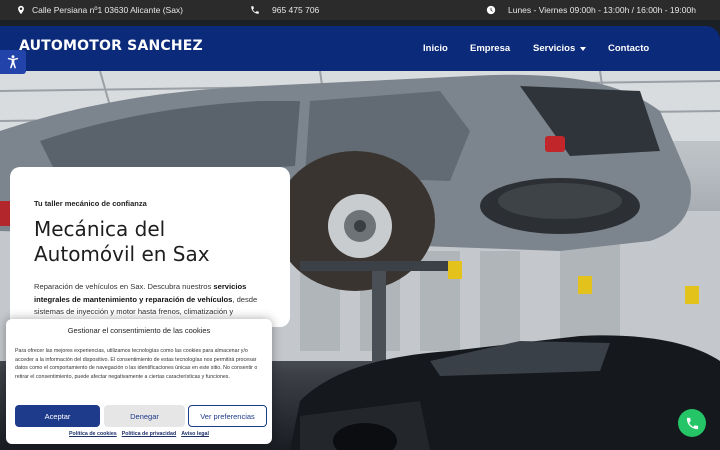  I want to click on phone-info: 965 475 706, so click(284, 10).